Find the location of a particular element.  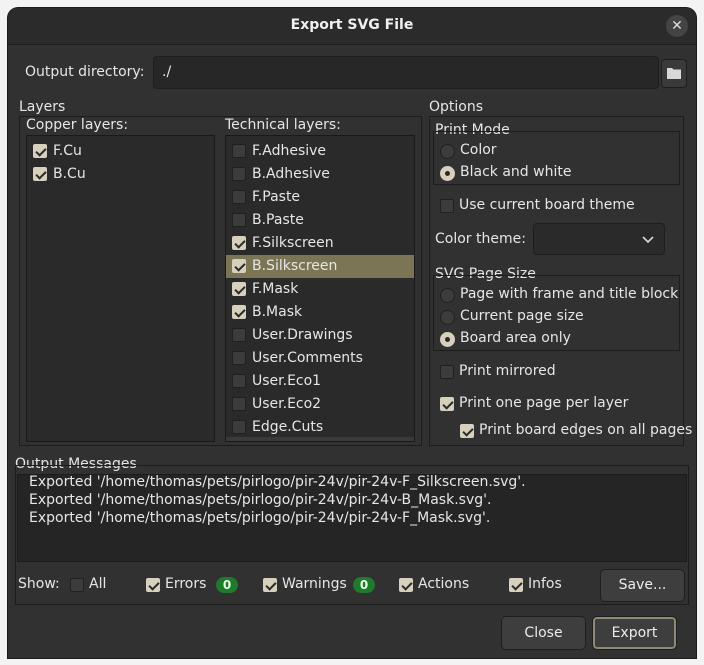

technical-layer-row: F.Adhesive is located at coordinates (320, 151).